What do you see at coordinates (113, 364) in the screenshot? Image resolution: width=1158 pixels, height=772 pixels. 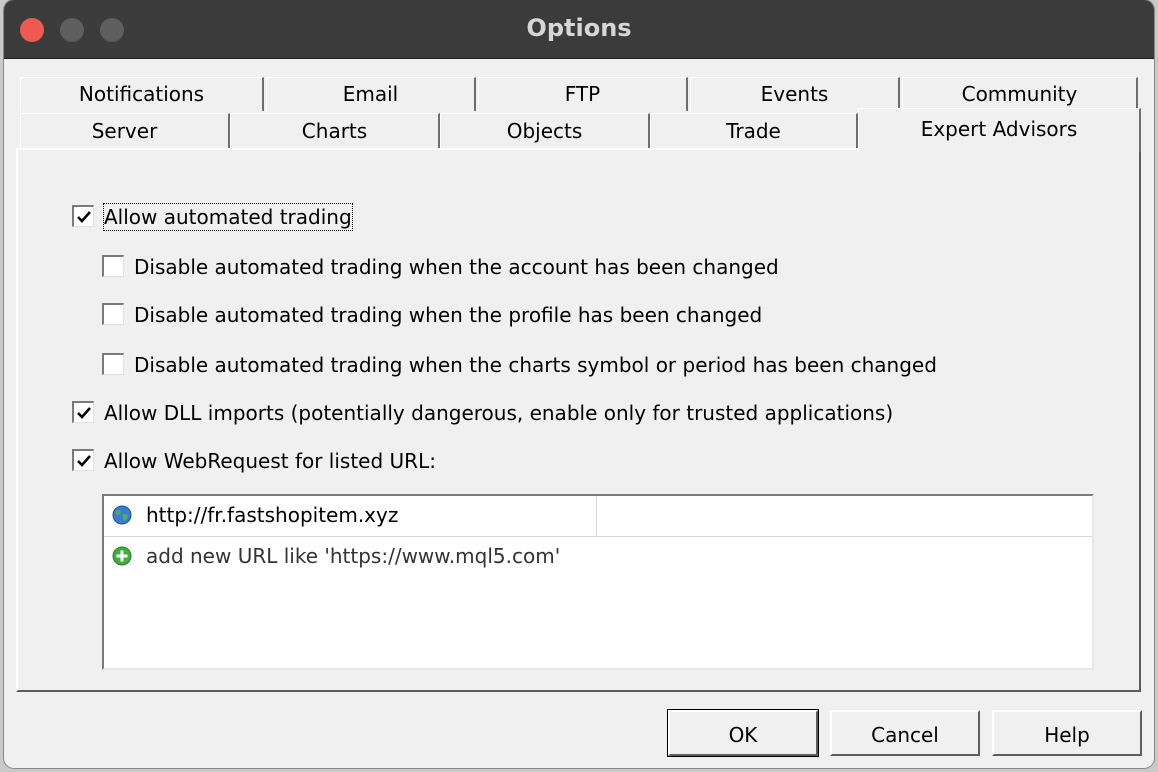 I see `disable-on-symbol-change-checkbox` at bounding box center [113, 364].